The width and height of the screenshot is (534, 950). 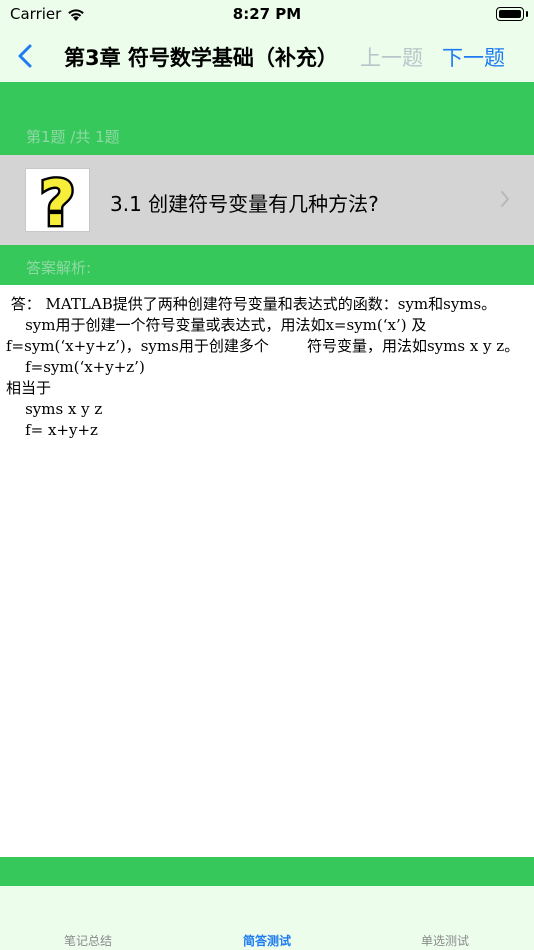 What do you see at coordinates (505, 199) in the screenshot?
I see `chevron-right-icon` at bounding box center [505, 199].